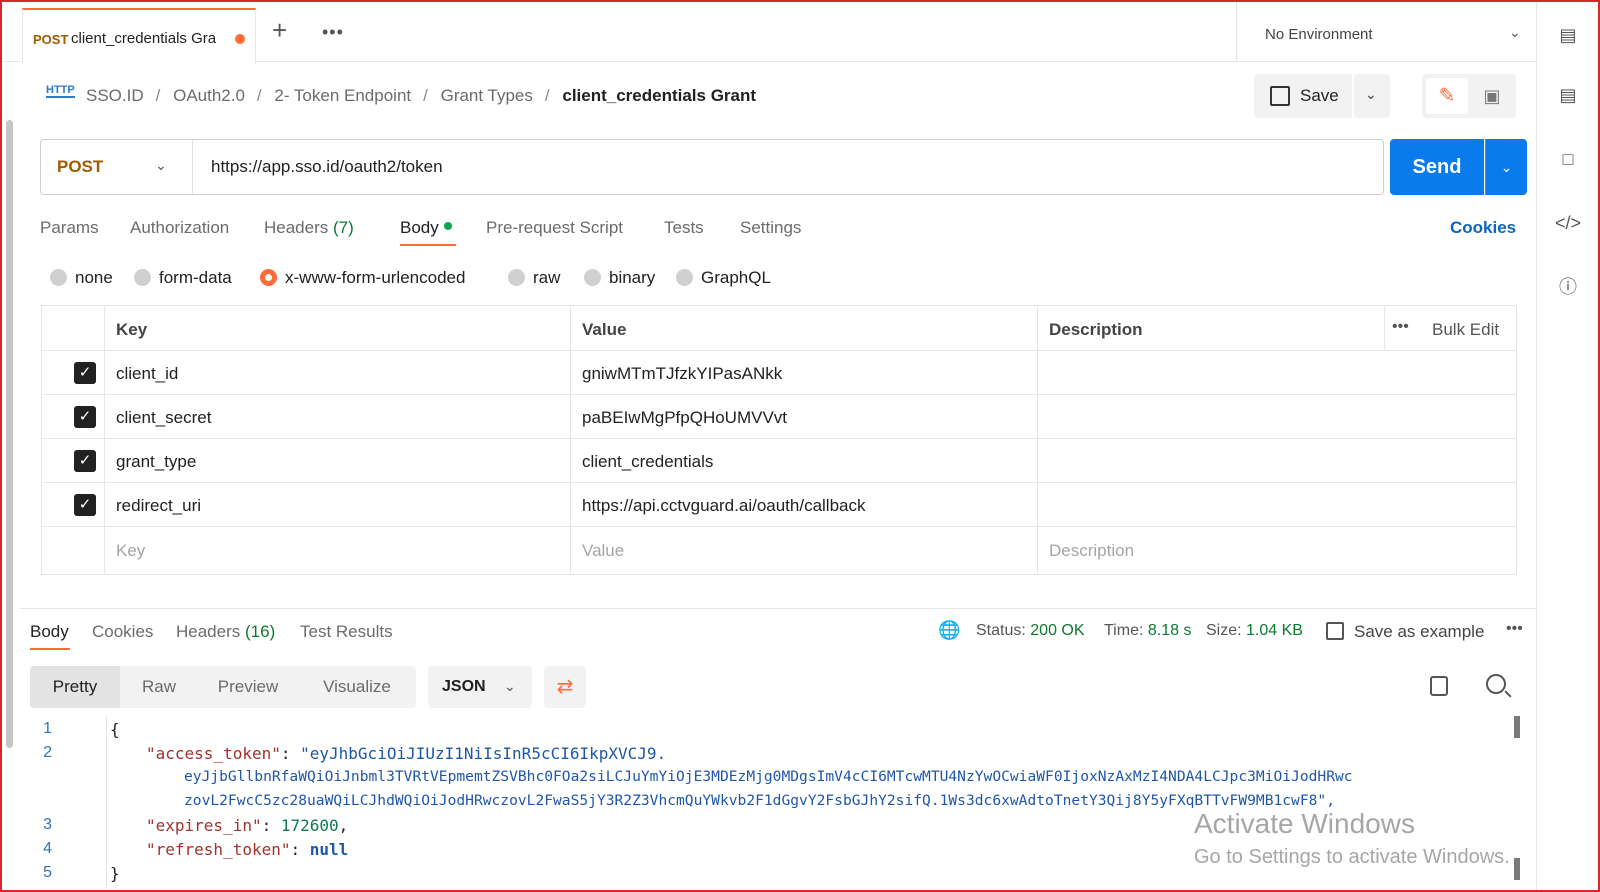 The image size is (1600, 892). I want to click on table-row: ✓ client_secret paBEIwMgPfpQHoUMVVvt, so click(779, 416).